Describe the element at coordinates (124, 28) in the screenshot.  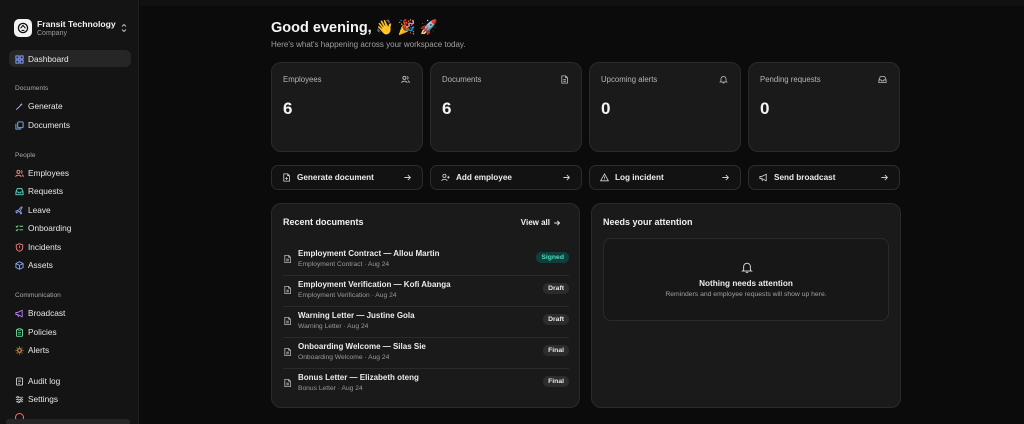
I see `chevron-up-down-icon` at that location.